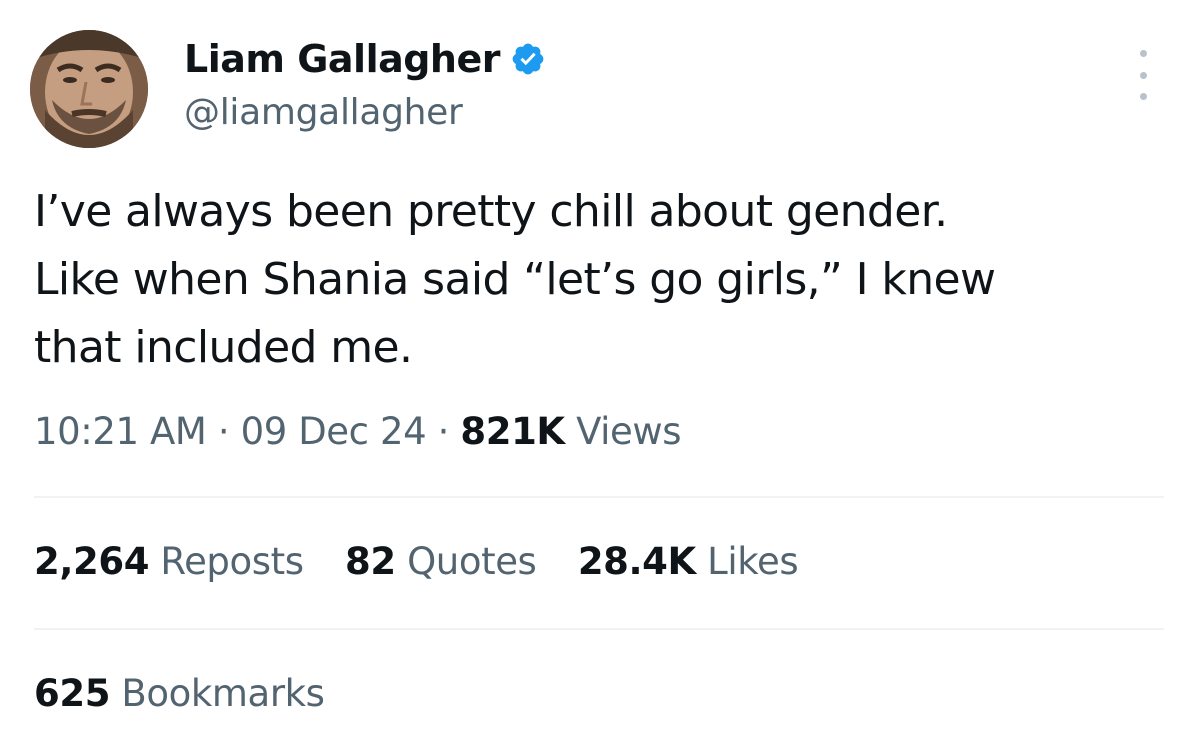  I want to click on quotes-count: 82, so click(370, 561).